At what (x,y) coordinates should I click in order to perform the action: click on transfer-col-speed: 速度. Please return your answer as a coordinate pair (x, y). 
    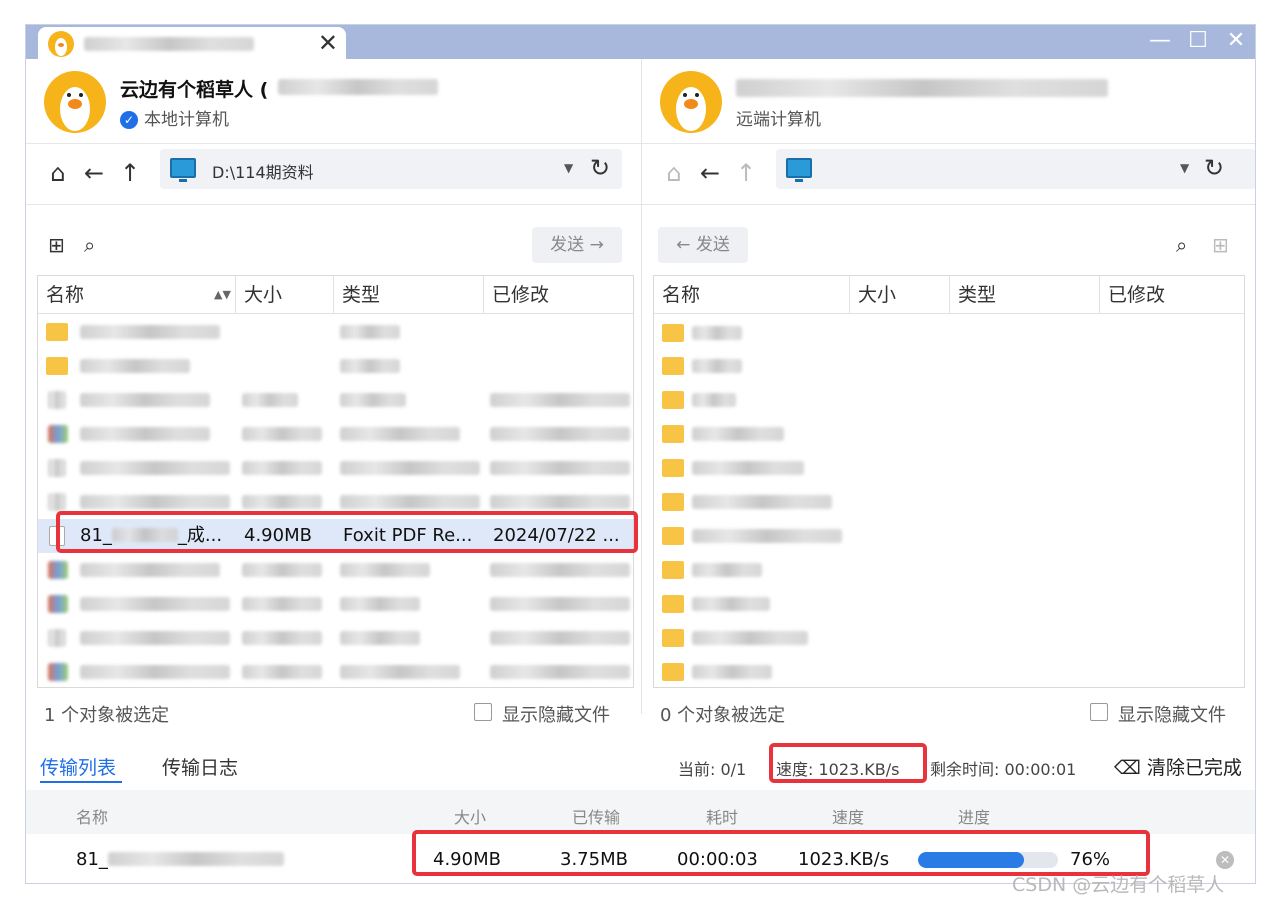
    Looking at the image, I should click on (848, 817).